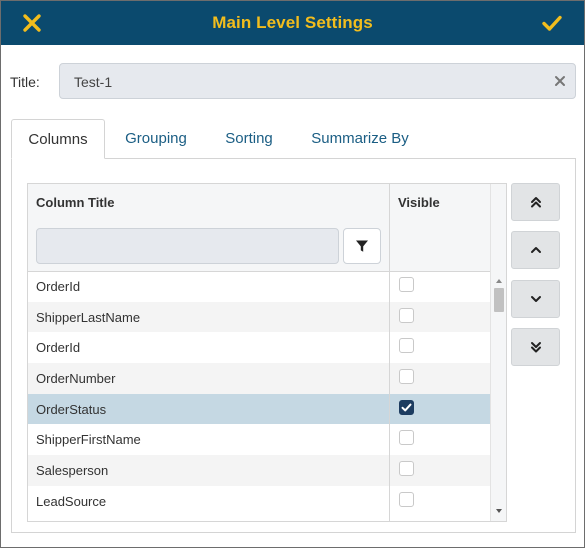  Describe the element at coordinates (498, 352) in the screenshot. I see `grid-scrollbar` at that location.